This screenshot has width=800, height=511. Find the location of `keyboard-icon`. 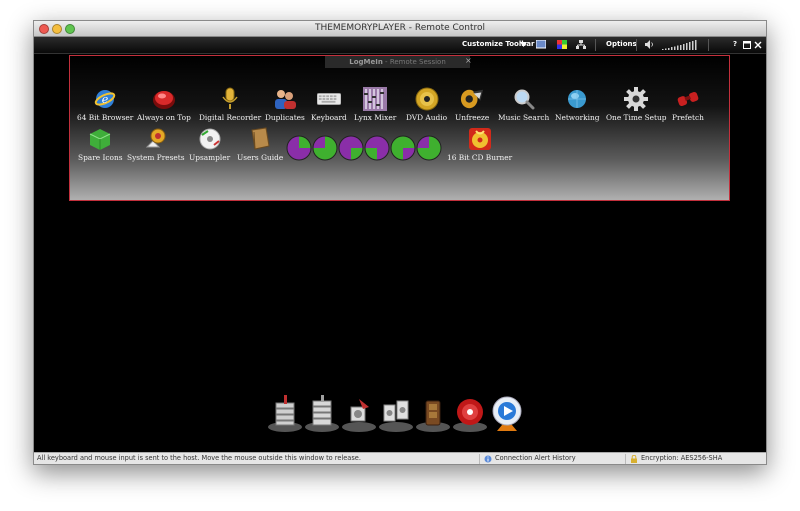

keyboard-icon is located at coordinates (328, 99).